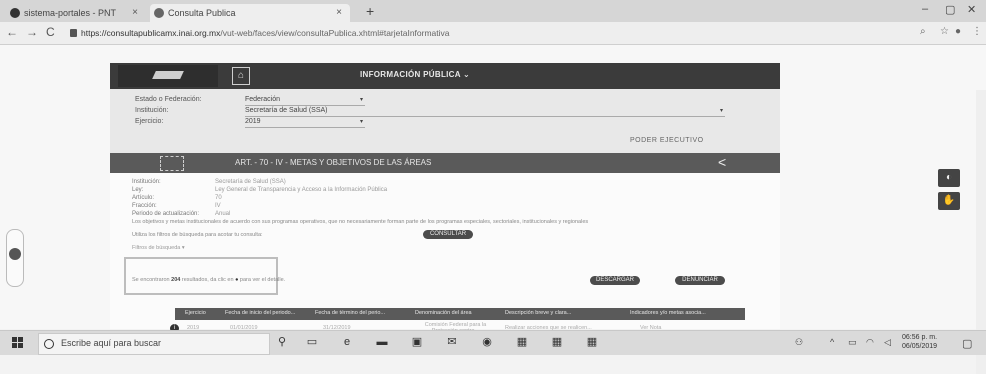 This screenshot has width=986, height=374. What do you see at coordinates (312, 342) in the screenshot?
I see `task-view-icon: ▭` at bounding box center [312, 342].